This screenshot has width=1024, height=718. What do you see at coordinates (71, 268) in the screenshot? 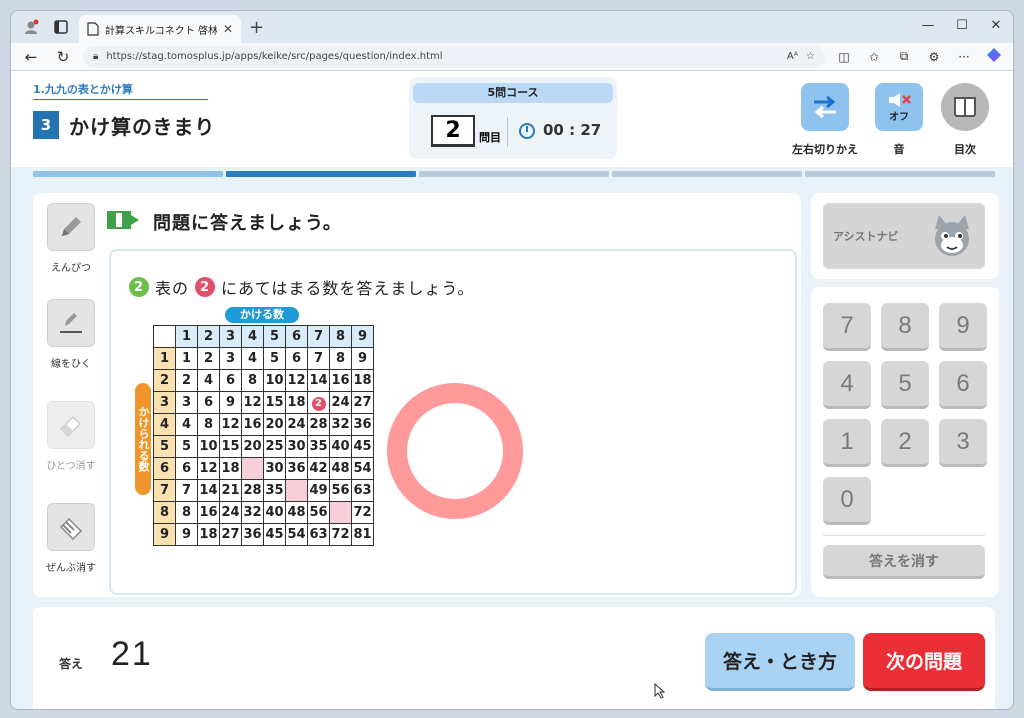
I see `pencil-label: えんぴつ` at bounding box center [71, 268].